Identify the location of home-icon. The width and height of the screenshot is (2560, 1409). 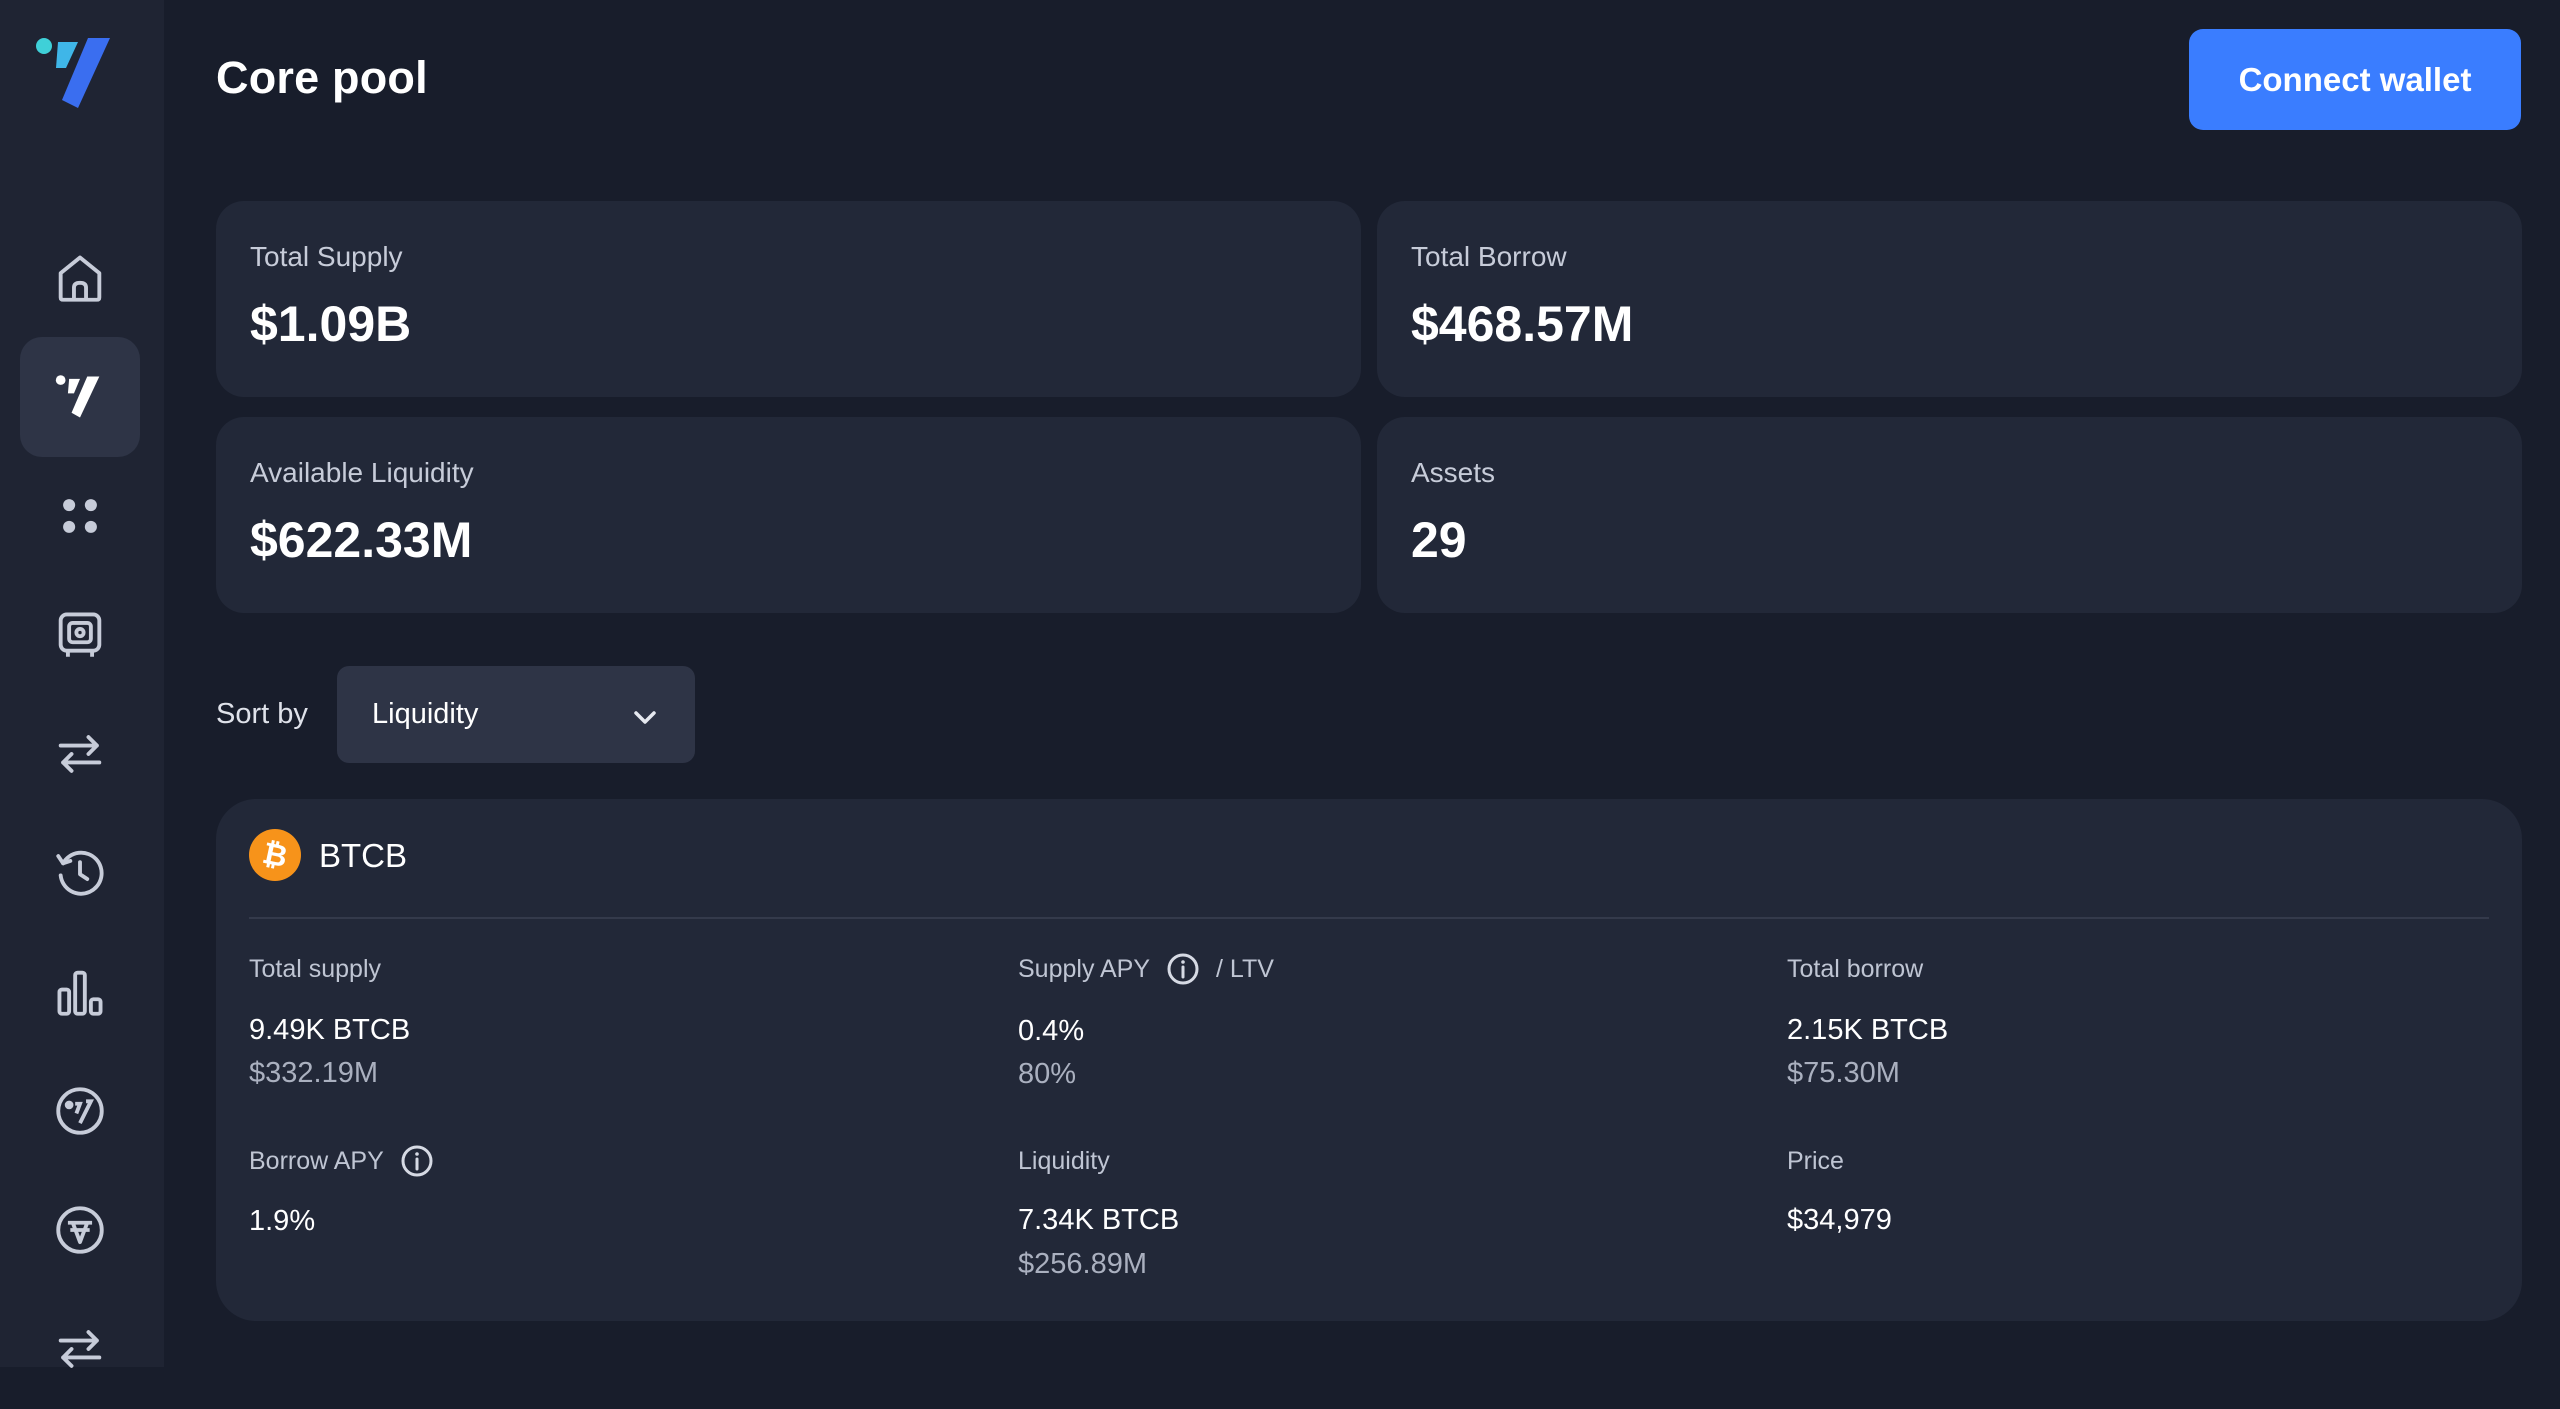
(80, 278).